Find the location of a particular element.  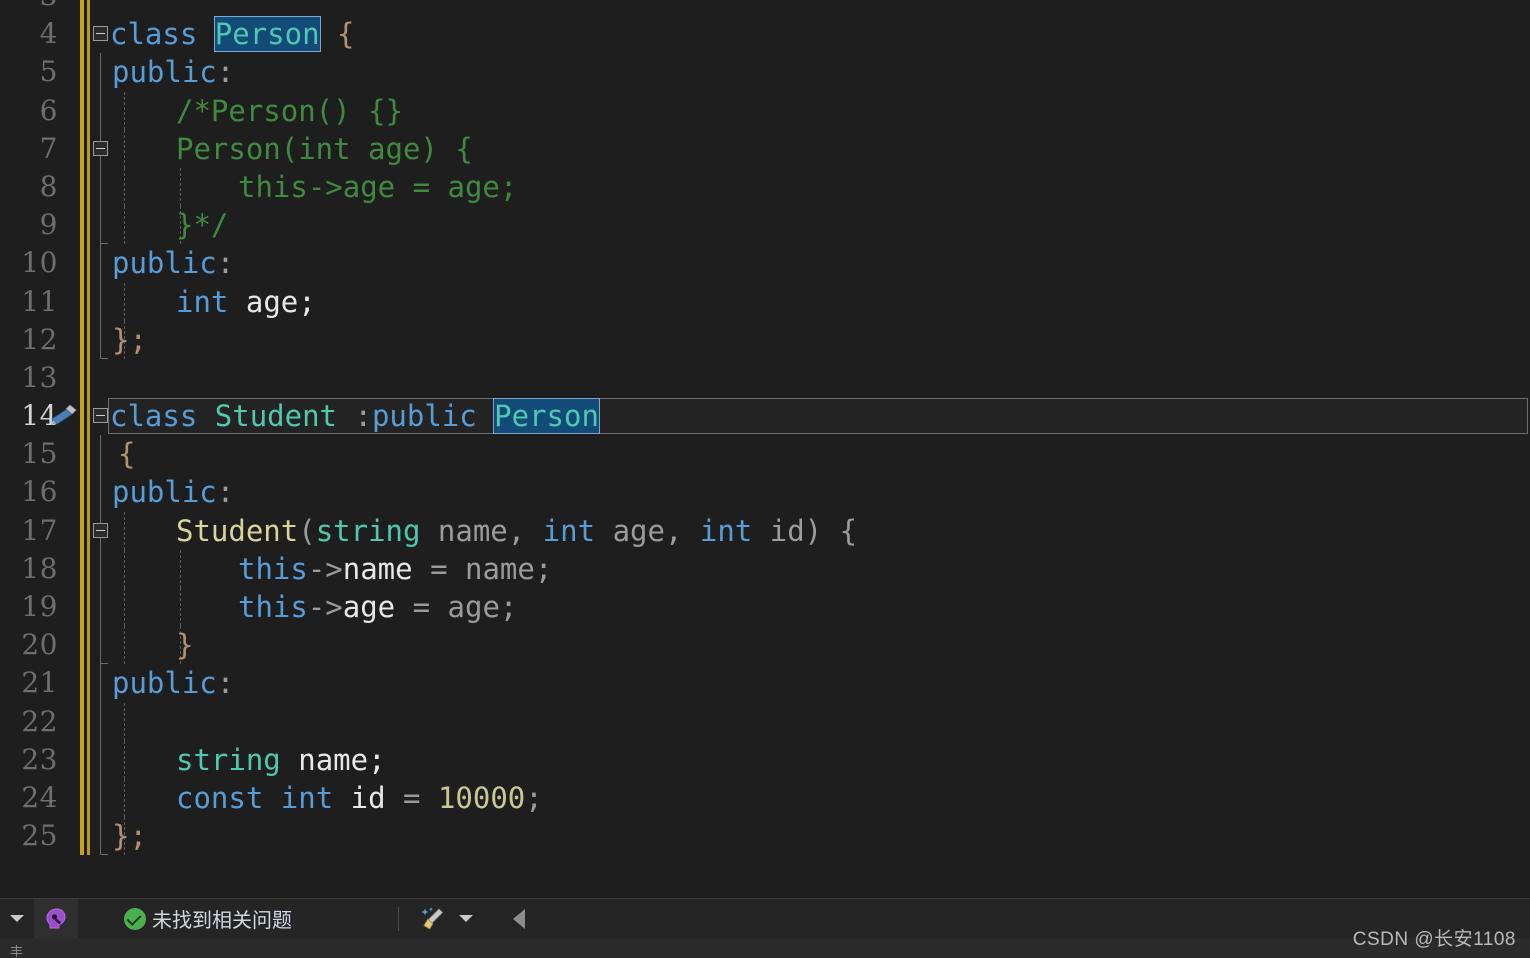

code-text: Person(int age) { is located at coordinates (324, 149).